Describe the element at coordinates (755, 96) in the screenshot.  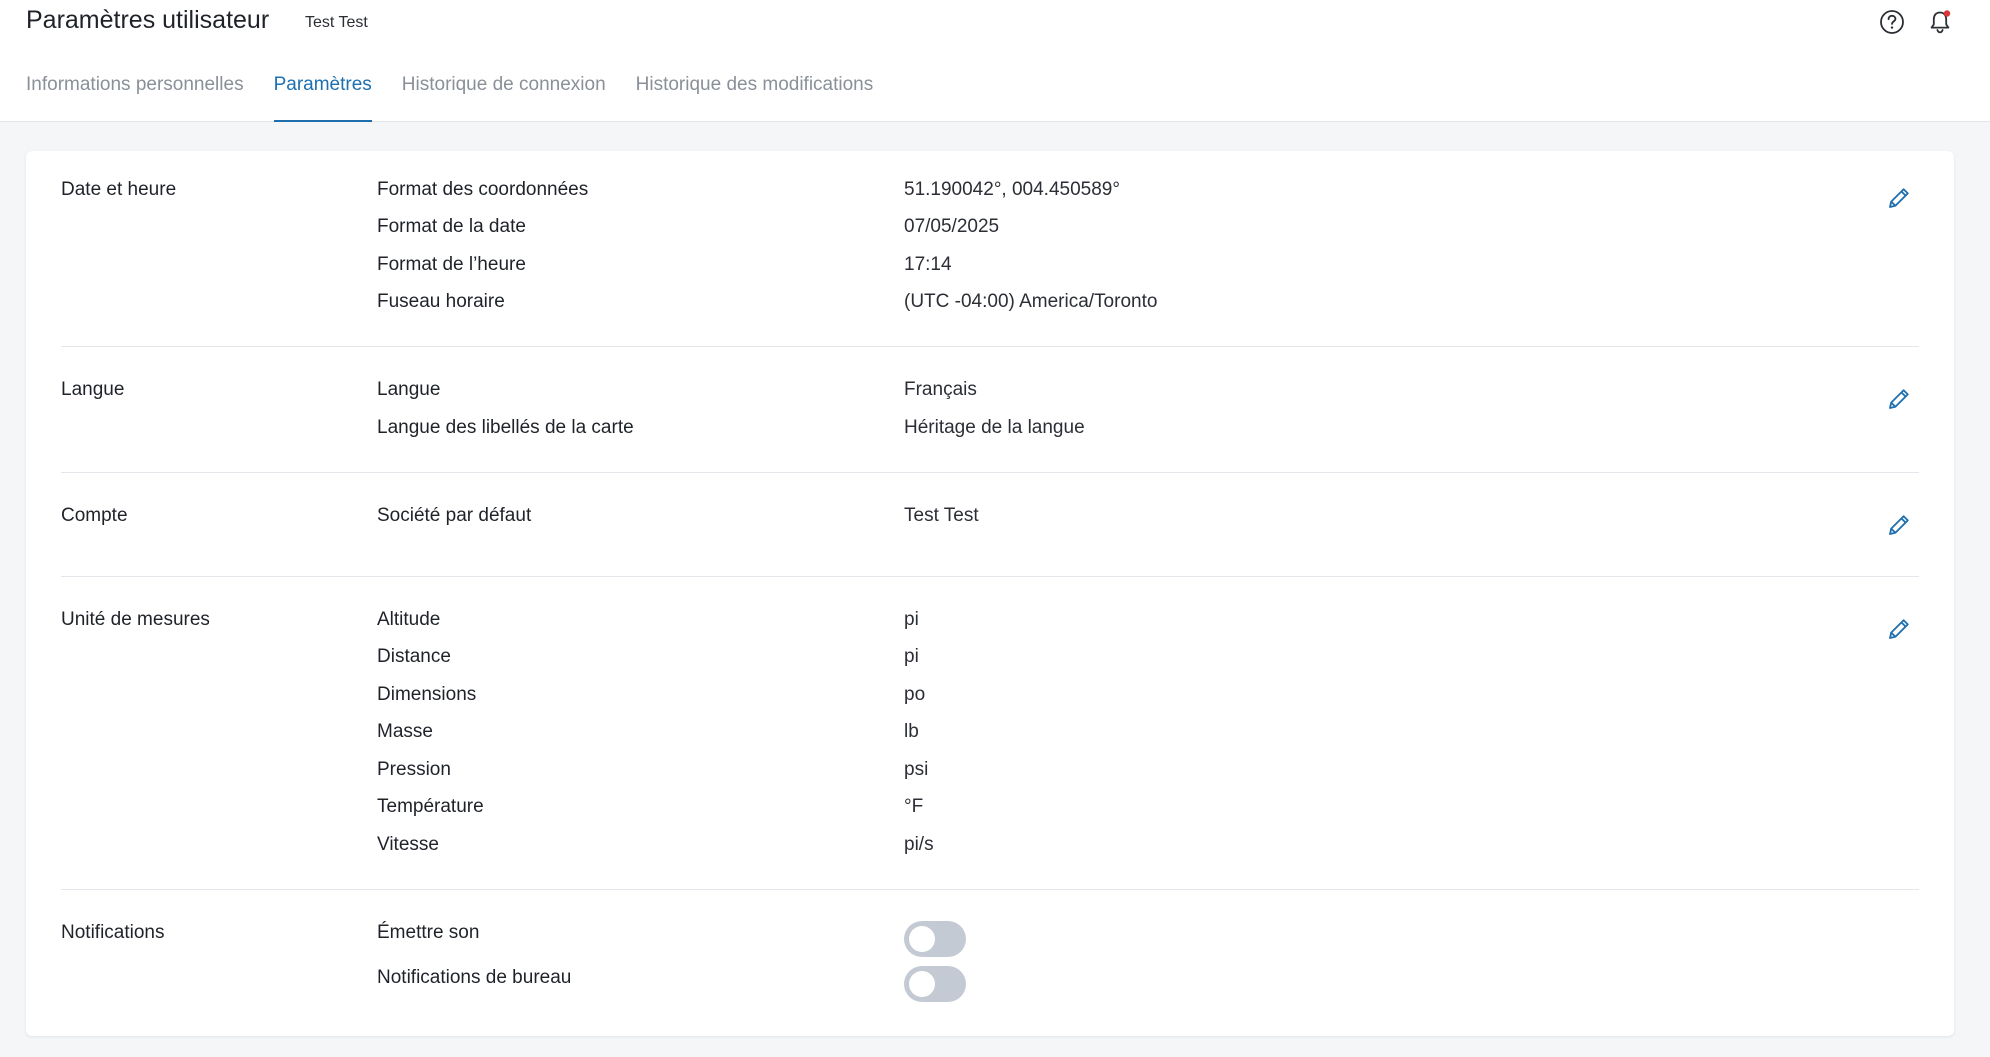
I see `tab-historique-modifications: Historique des modifications` at that location.